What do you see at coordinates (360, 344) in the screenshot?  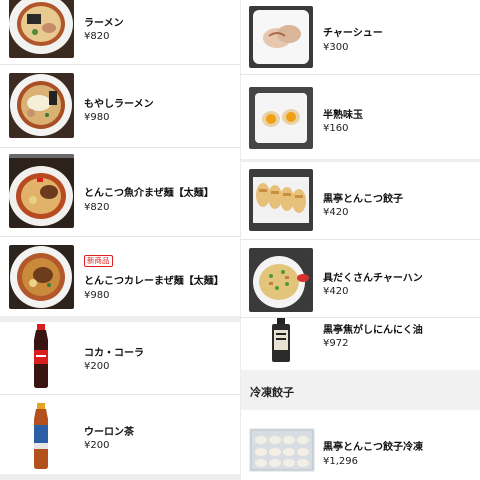 I see `menu-item: 黒亭焦がしにんにく油 ¥972` at bounding box center [360, 344].